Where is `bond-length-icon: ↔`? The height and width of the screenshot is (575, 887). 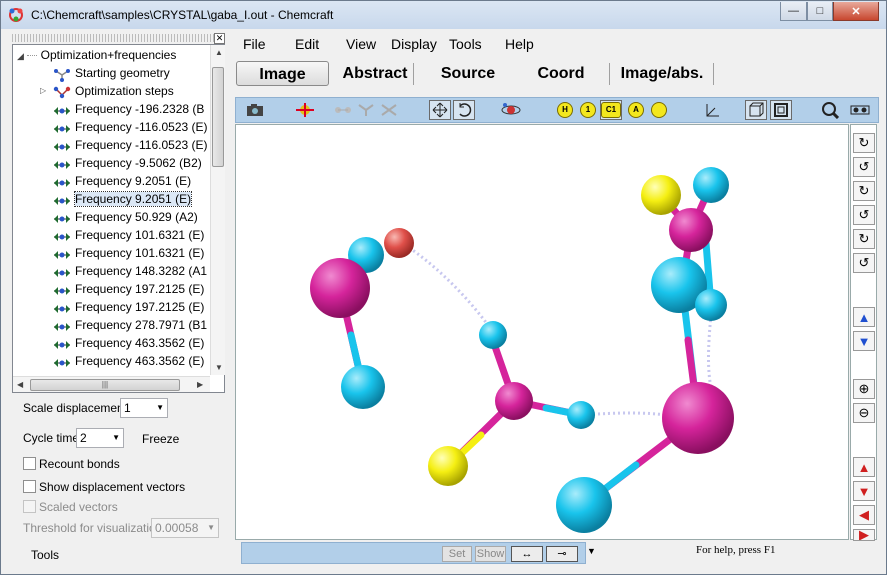
bond-length-icon: ↔ is located at coordinates (527, 554).